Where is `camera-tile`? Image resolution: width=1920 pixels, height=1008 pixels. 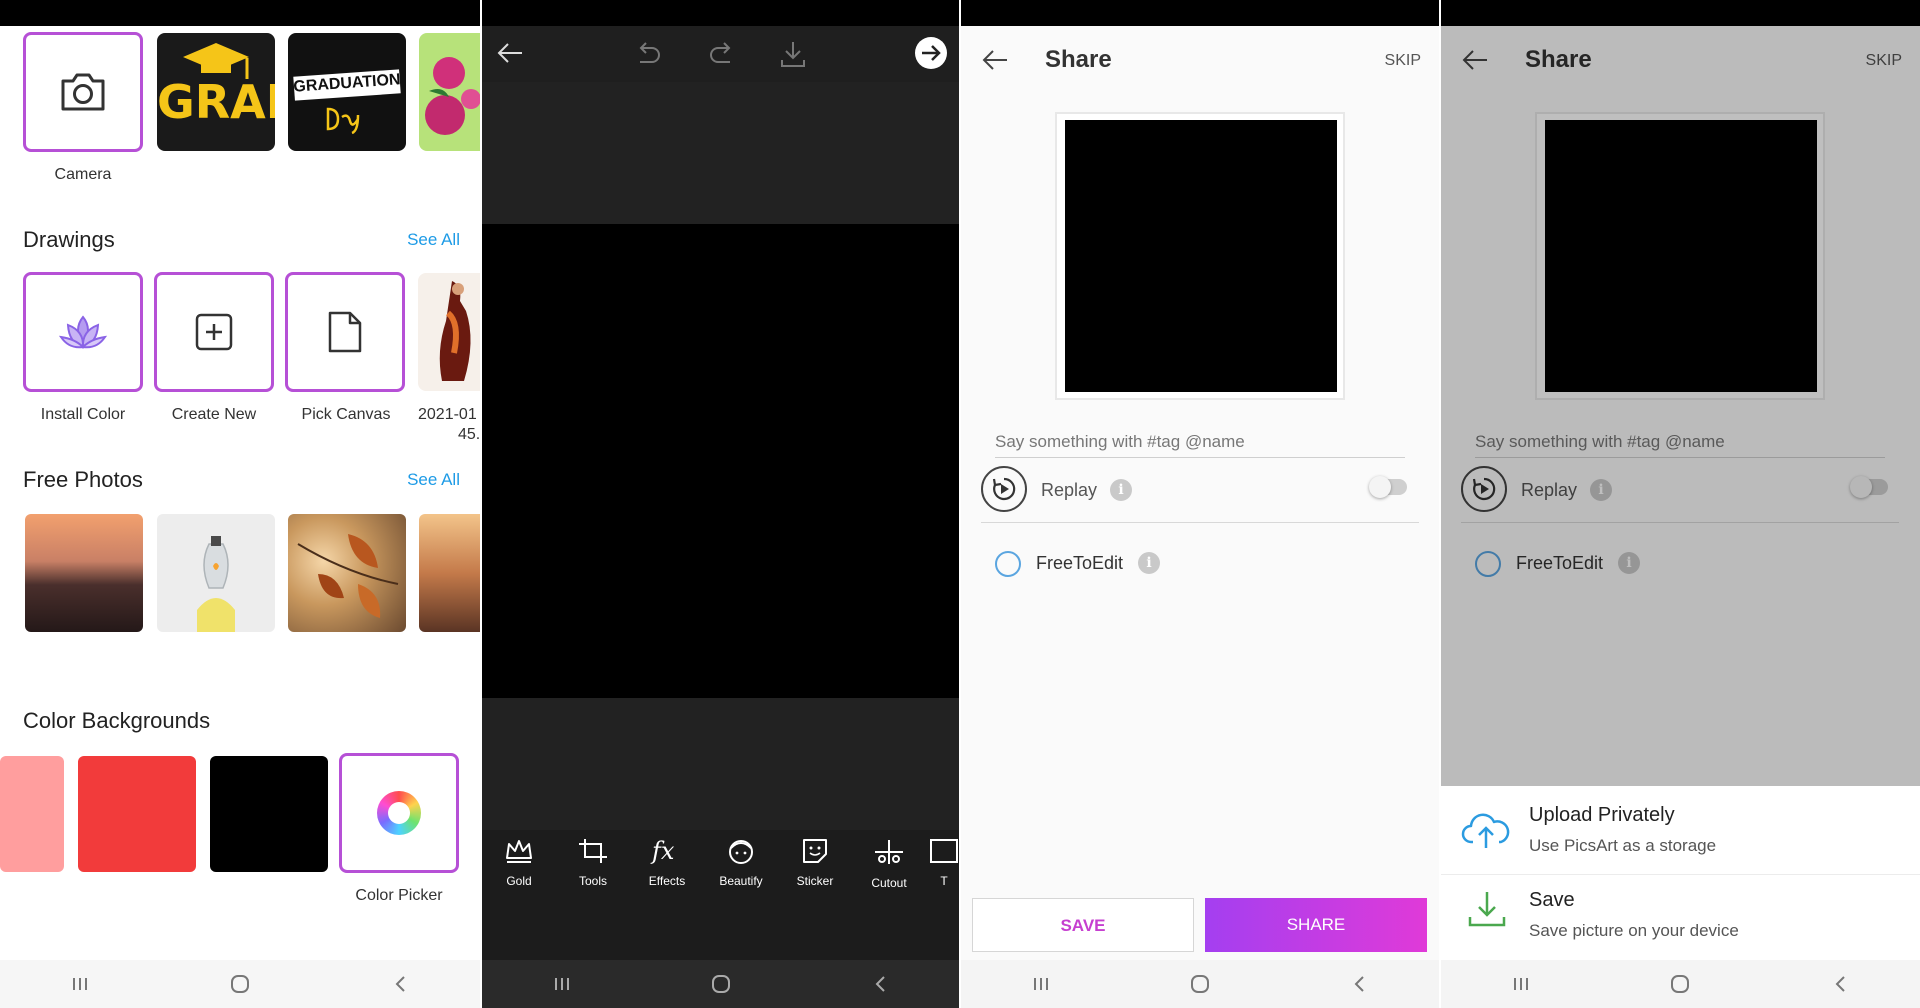 camera-tile is located at coordinates (83, 92).